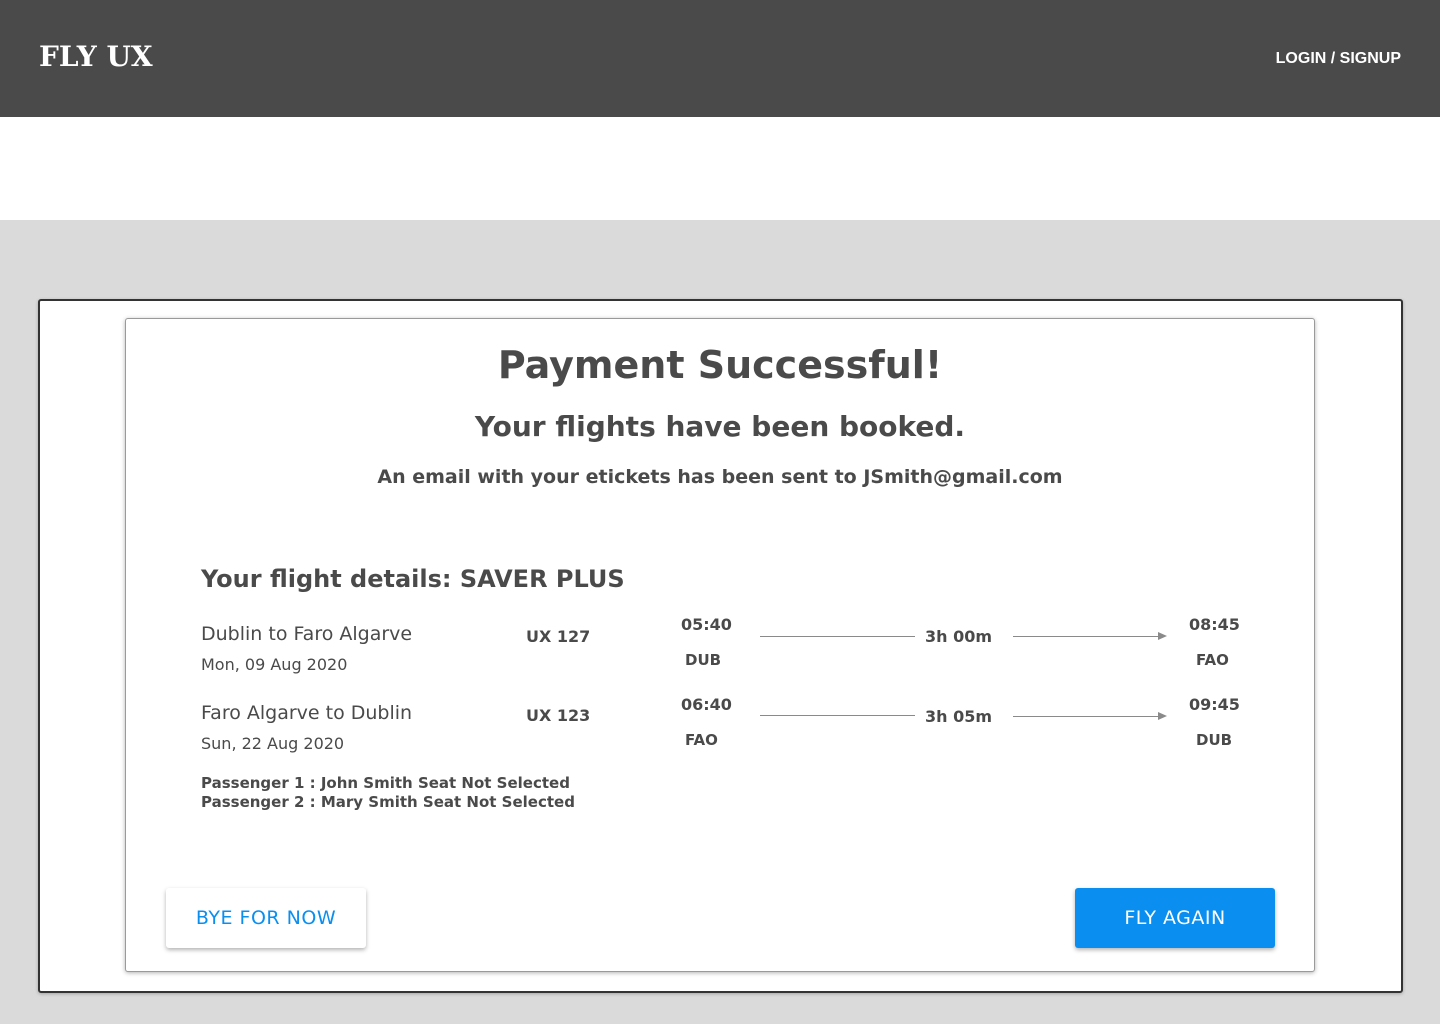 The height and width of the screenshot is (1024, 1440). What do you see at coordinates (959, 716) in the screenshot?
I see `flight-duration: 3h 05m` at bounding box center [959, 716].